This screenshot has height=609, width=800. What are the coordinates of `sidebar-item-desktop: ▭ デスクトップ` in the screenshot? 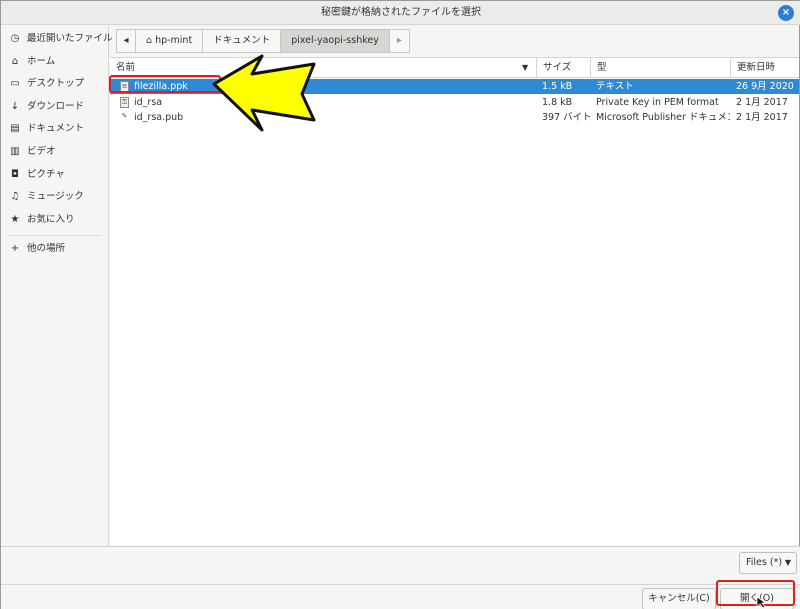 It's located at (55, 84).